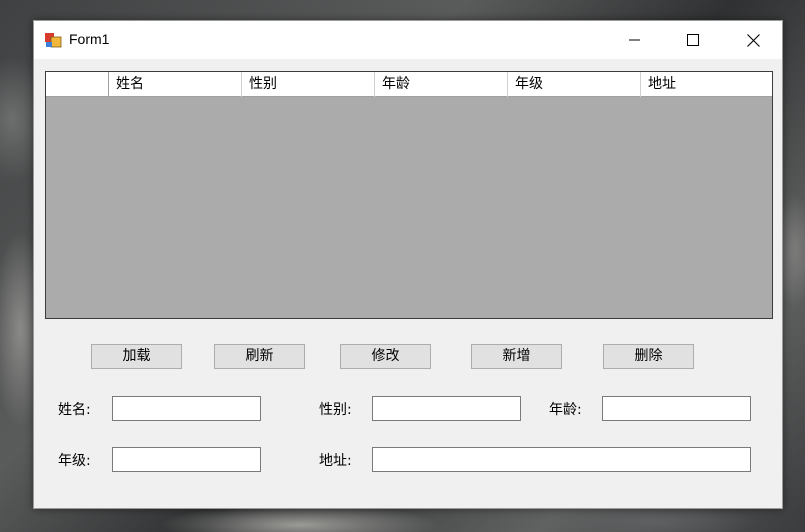  I want to click on column-header-gender: 性别, so click(308, 84).